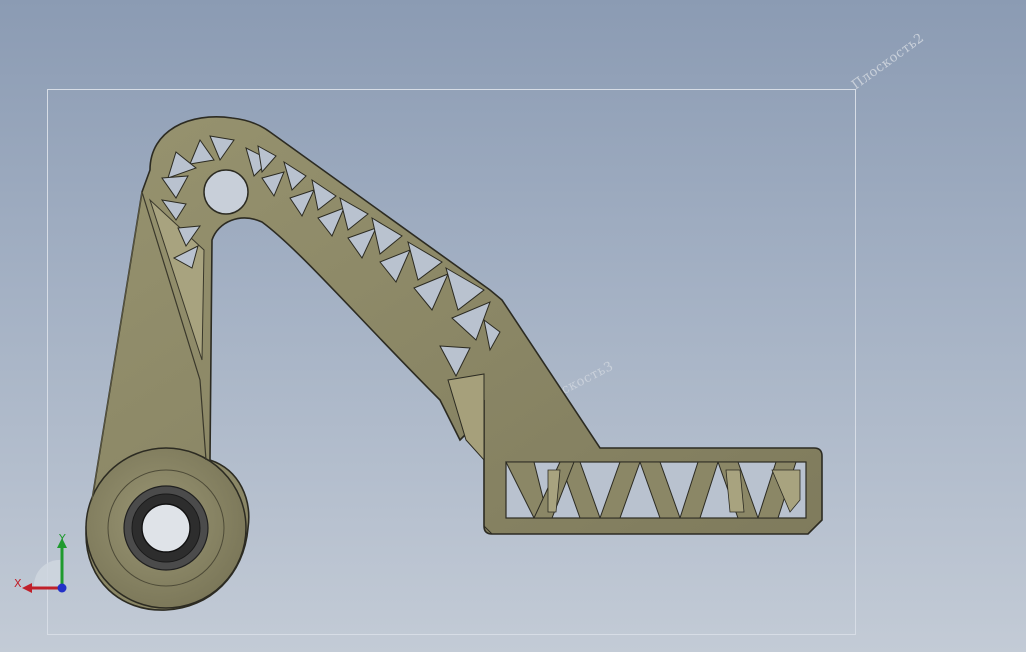 The height and width of the screenshot is (652, 1026). Describe the element at coordinates (47, 573) in the screenshot. I see `triad-plane-shading` at that location.